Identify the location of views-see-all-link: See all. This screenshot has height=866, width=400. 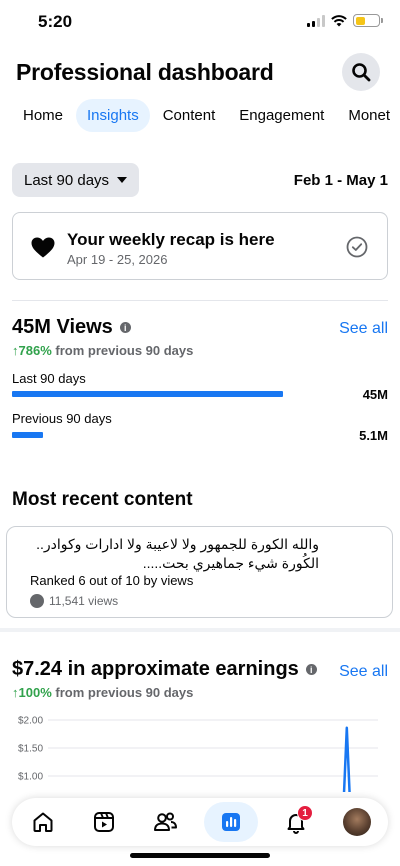
(363, 329).